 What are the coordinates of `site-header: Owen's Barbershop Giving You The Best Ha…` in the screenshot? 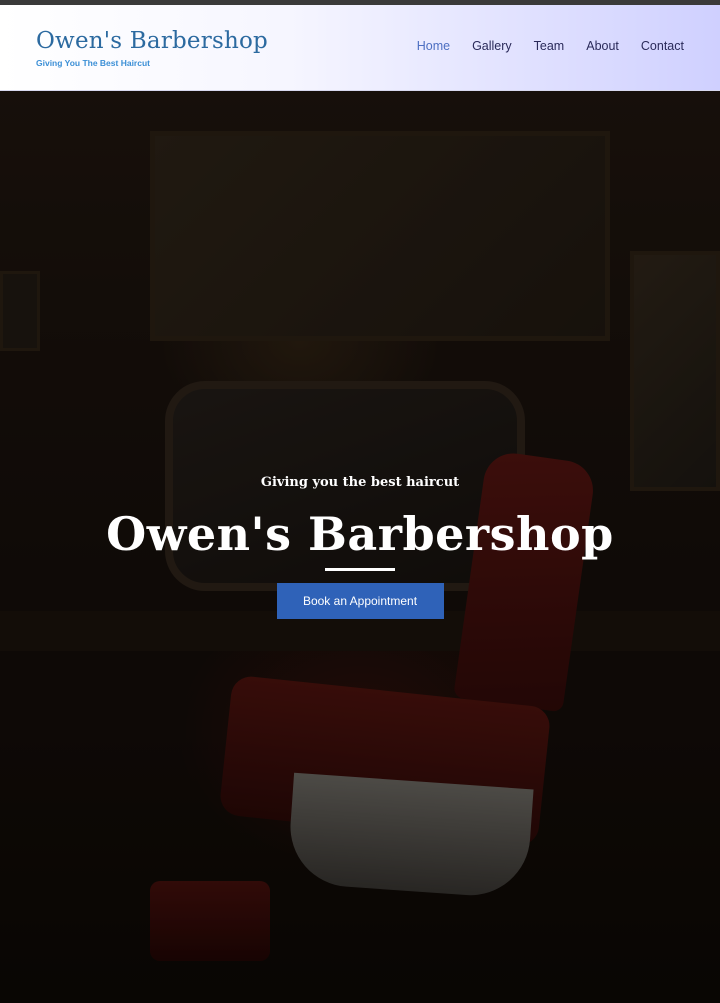 It's located at (360, 48).